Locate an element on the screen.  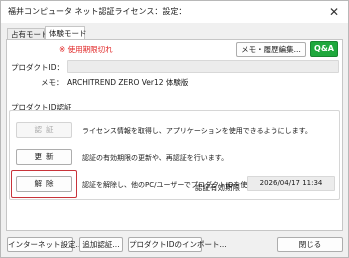
renew-button: 更新 is located at coordinates (44, 157).